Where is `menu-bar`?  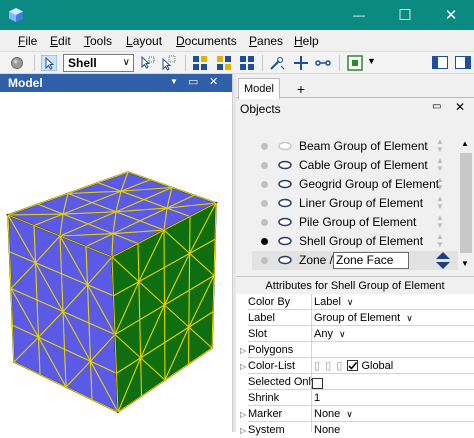
menu-bar is located at coordinates (237, 41).